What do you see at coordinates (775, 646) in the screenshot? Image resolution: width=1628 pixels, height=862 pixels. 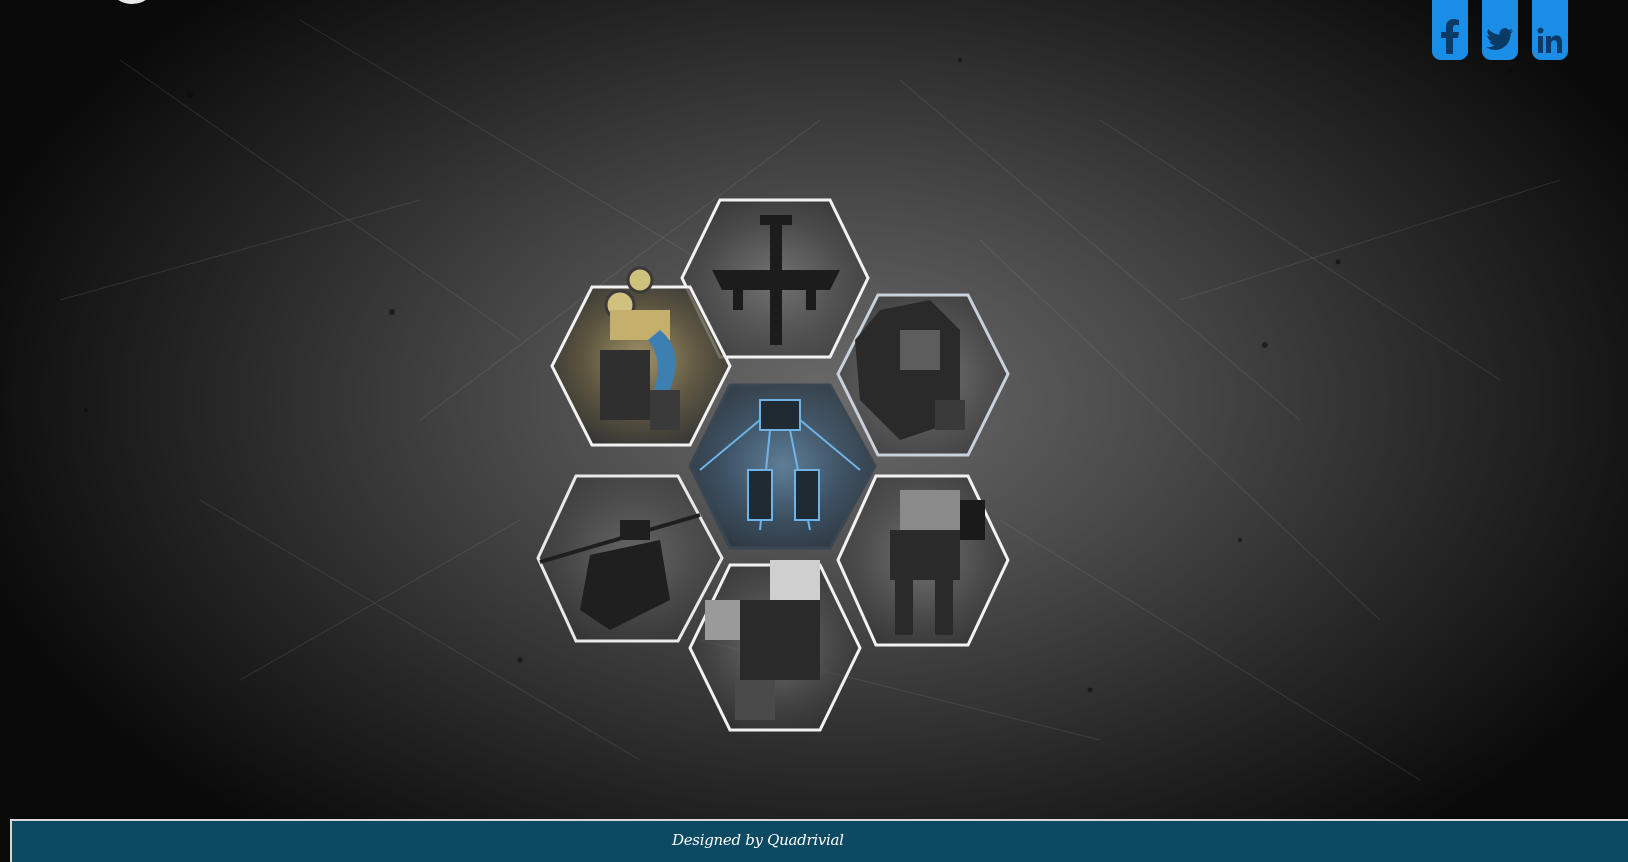 I see `hex-tile-crawler` at bounding box center [775, 646].